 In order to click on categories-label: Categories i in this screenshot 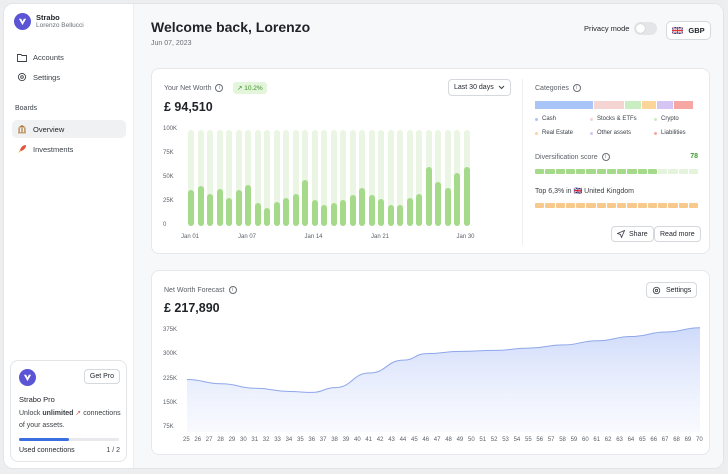, I will do `click(558, 88)`.